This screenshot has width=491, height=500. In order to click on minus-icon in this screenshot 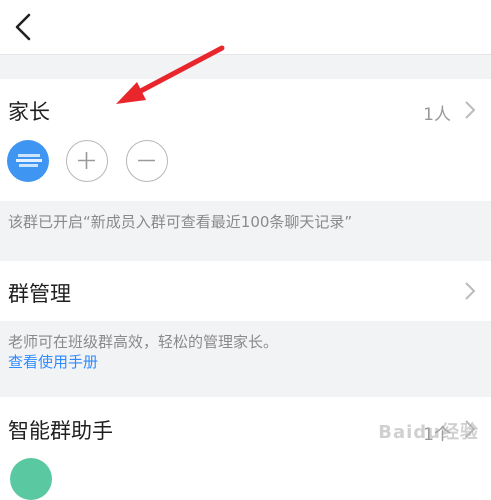, I will do `click(146, 160)`.